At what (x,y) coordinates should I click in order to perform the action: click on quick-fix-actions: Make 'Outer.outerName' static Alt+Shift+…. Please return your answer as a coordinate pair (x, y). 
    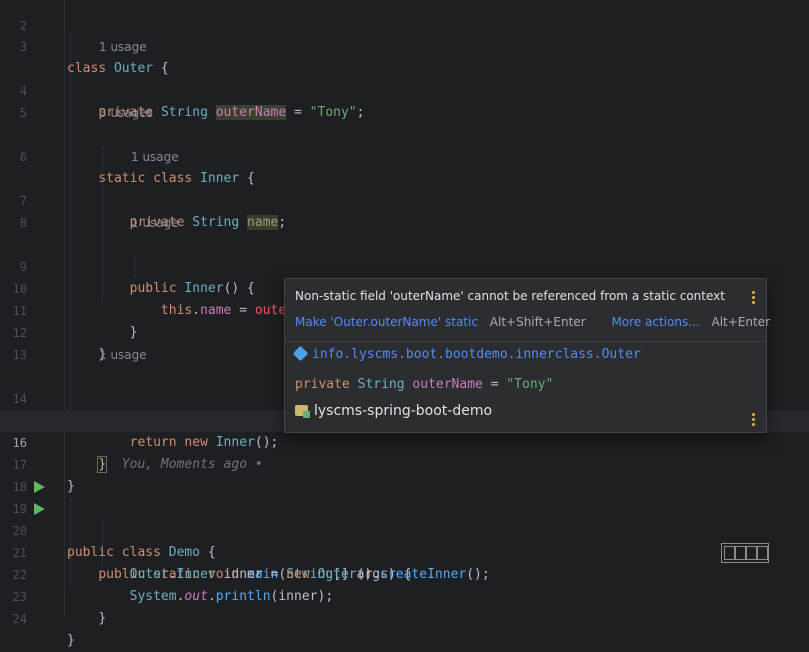
    Looking at the image, I should click on (532, 322).